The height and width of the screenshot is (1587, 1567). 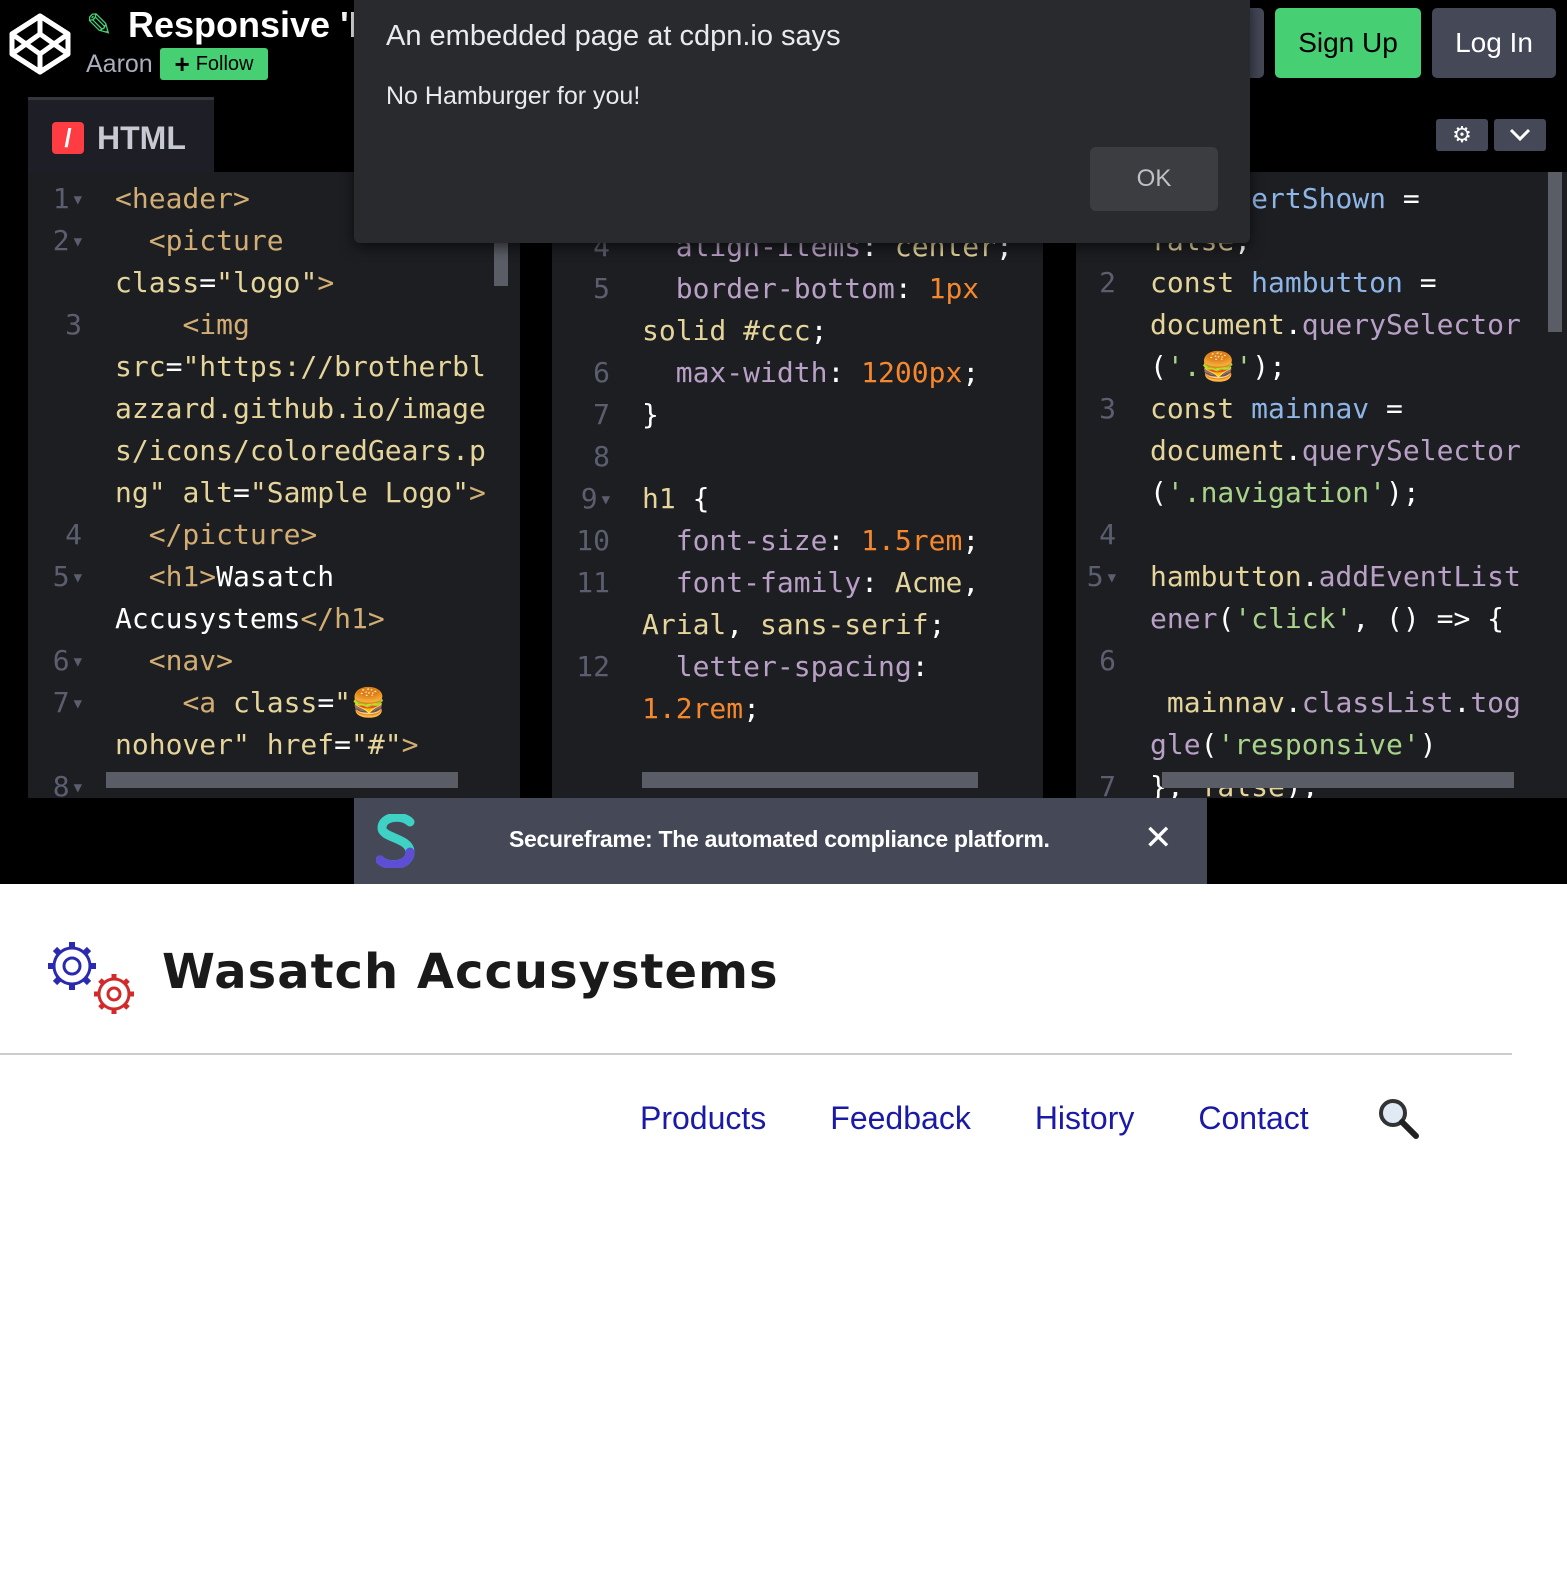 I want to click on line-number: 10, so click(x=593, y=540).